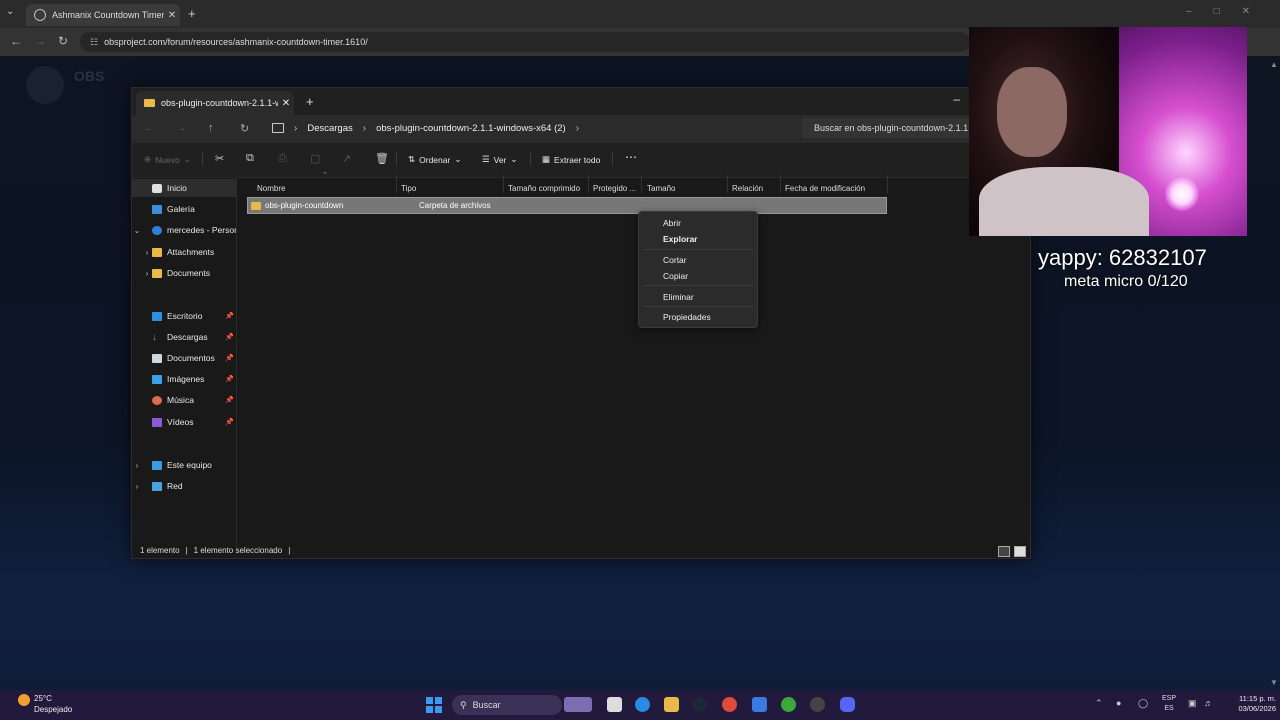 The height and width of the screenshot is (720, 1280). I want to click on pc-icon, so click(278, 128).